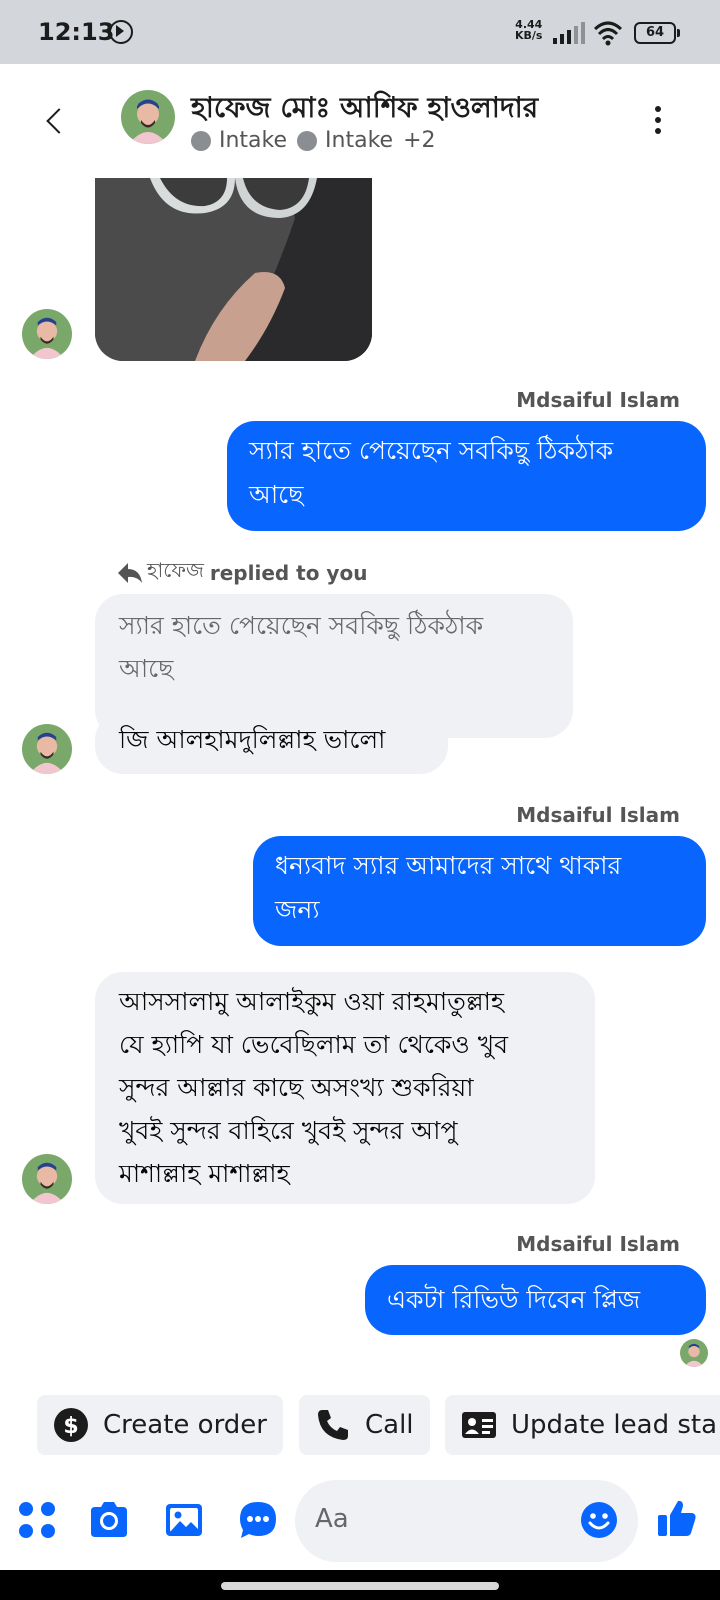 This screenshot has height=1600, width=720. What do you see at coordinates (599, 1520) in the screenshot?
I see `emoji-icon` at bounding box center [599, 1520].